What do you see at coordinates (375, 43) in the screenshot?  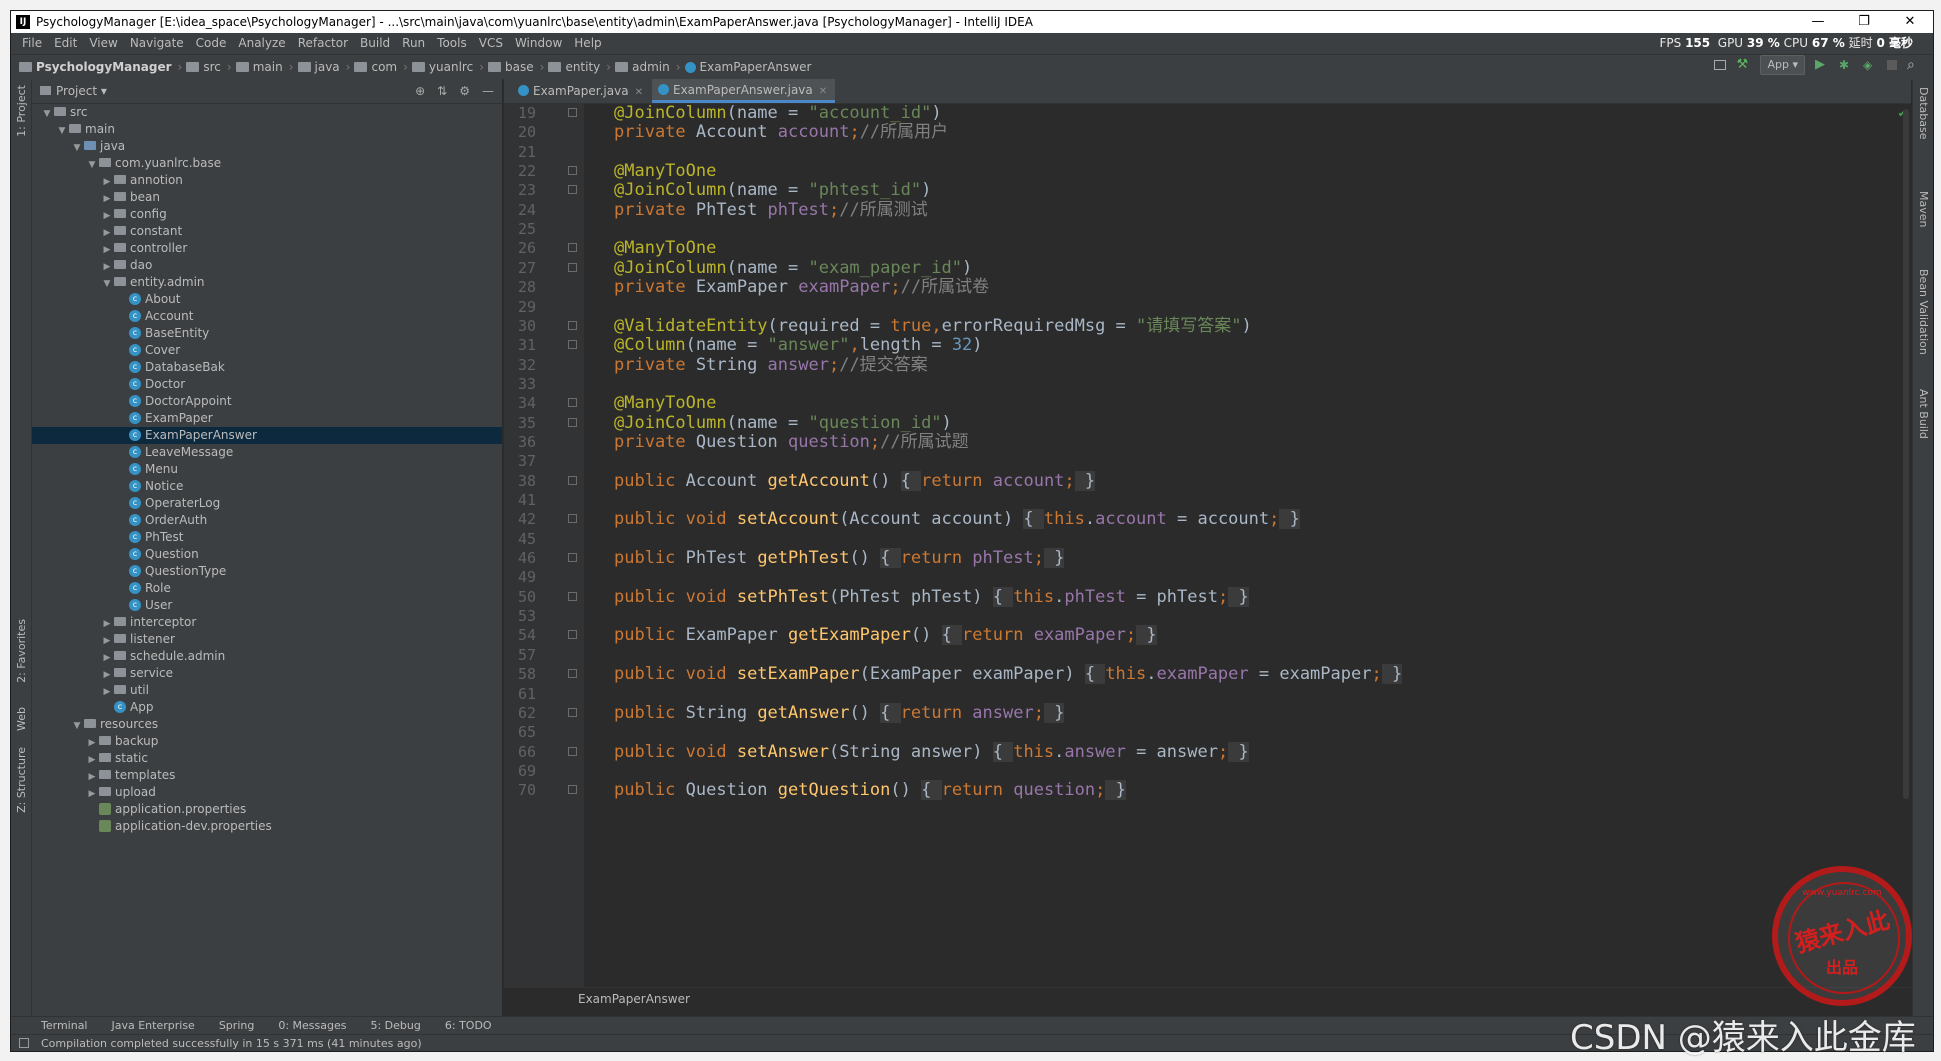 I see `menu-build: Build` at bounding box center [375, 43].